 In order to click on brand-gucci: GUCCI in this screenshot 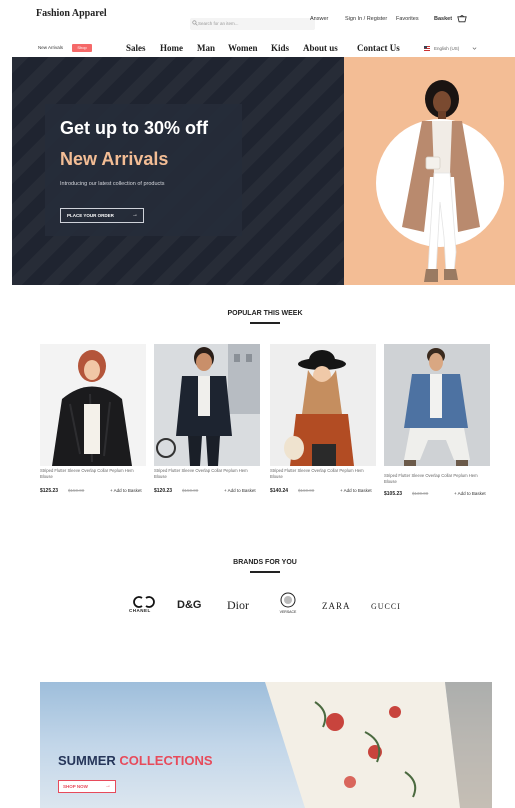, I will do `click(386, 606)`.